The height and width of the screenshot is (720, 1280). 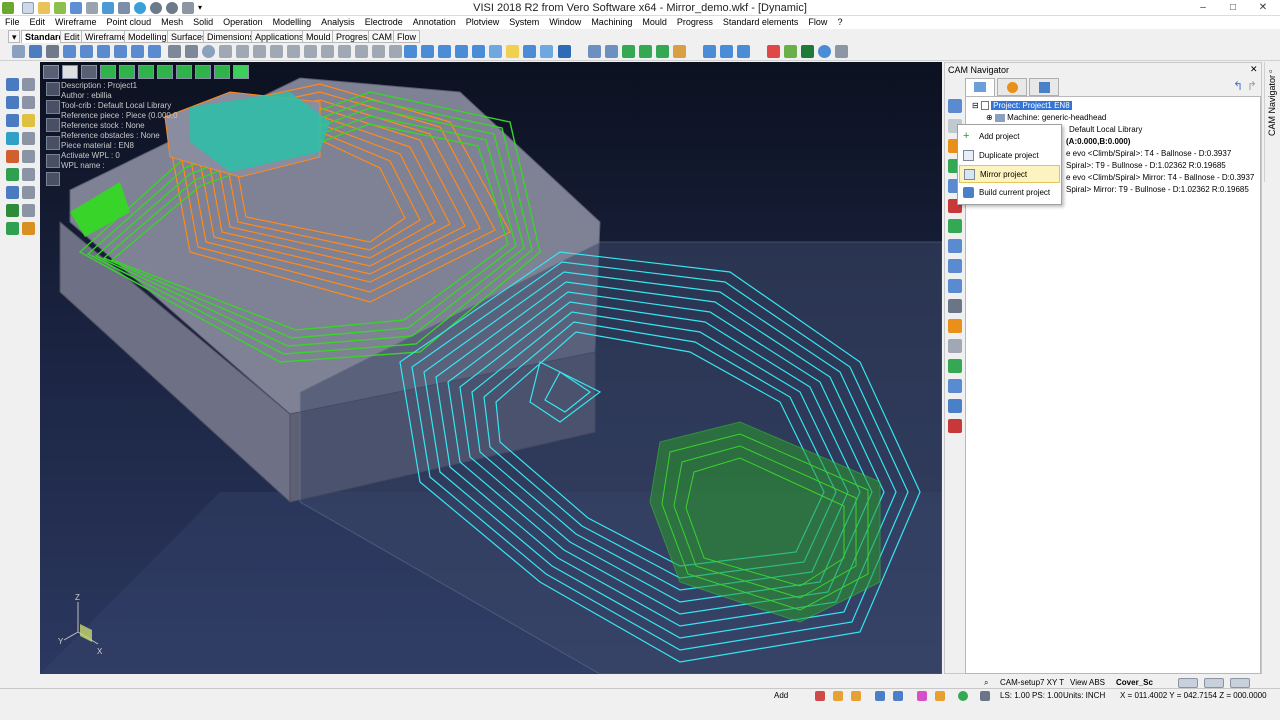 I want to click on tab-flow: Flow, so click(x=407, y=36).